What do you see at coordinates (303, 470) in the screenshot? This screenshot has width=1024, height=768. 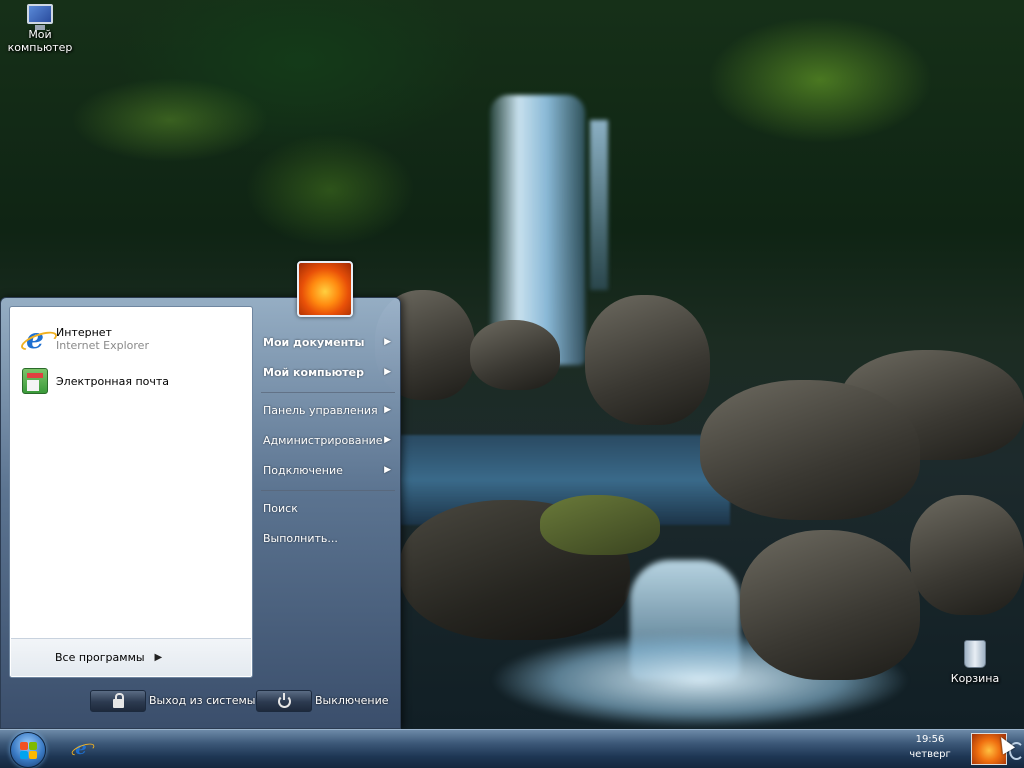 I see `menu-item-label: Подключение` at bounding box center [303, 470].